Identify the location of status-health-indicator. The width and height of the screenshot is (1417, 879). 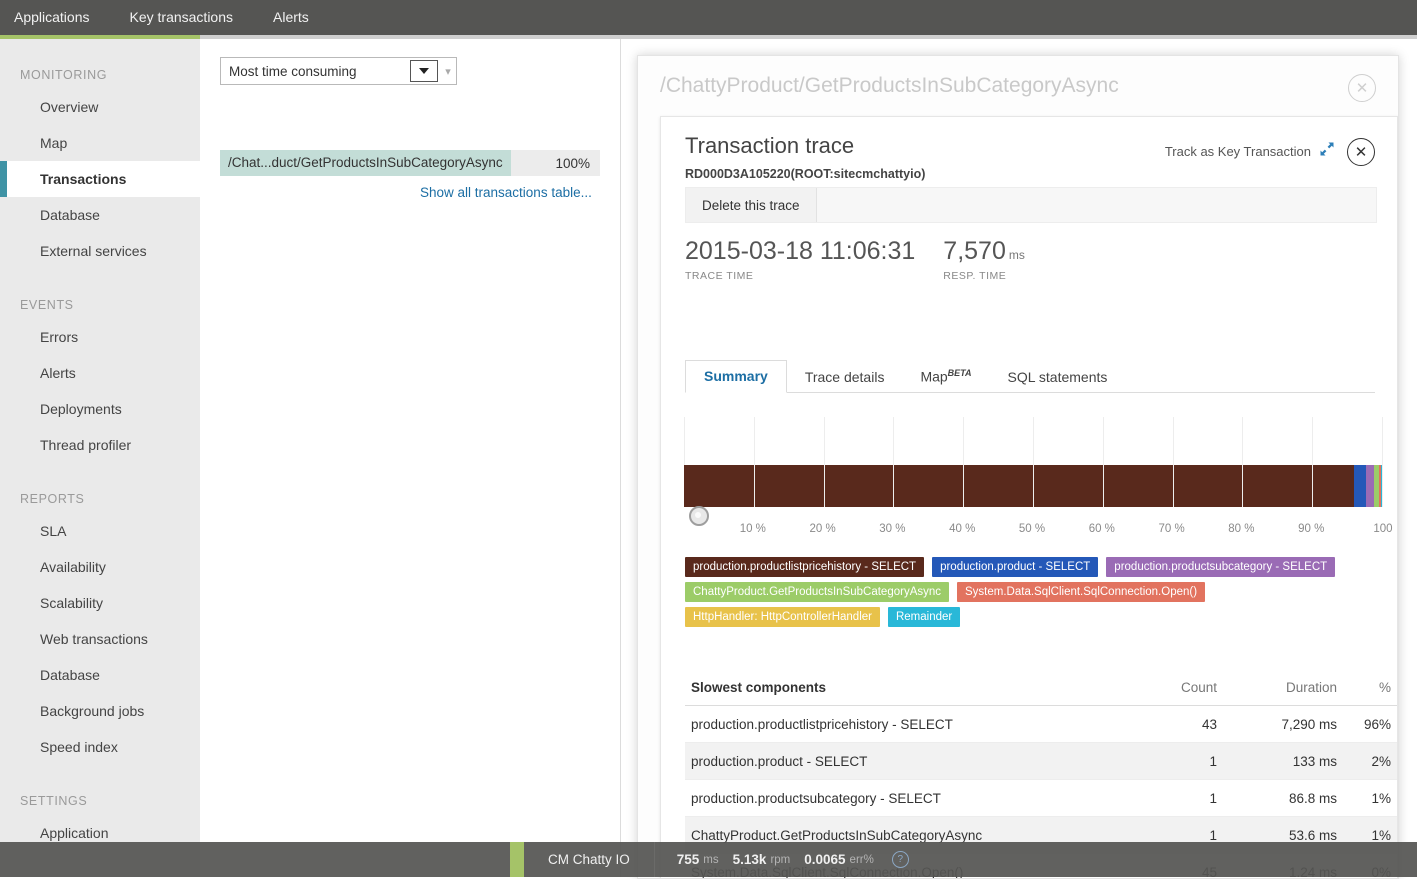
(517, 859).